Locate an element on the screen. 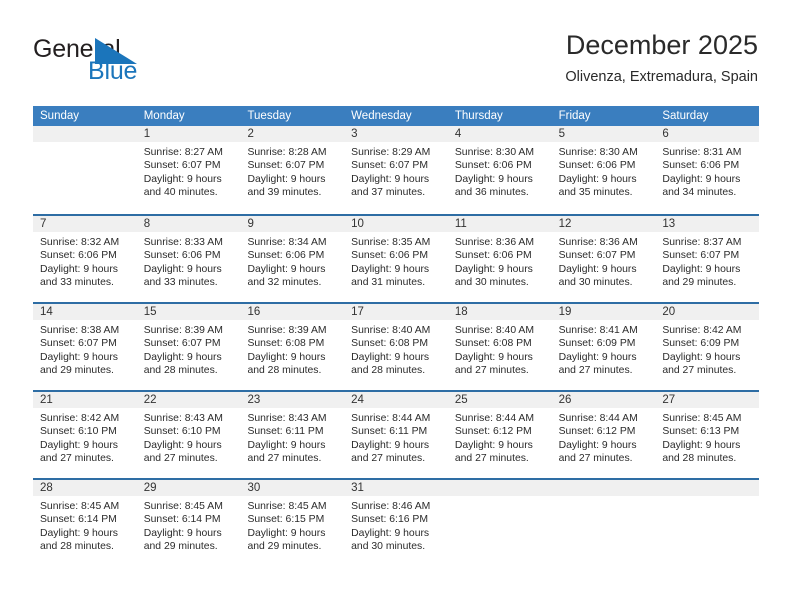 This screenshot has width=792, height=612. day-number: 18 is located at coordinates (499, 312).